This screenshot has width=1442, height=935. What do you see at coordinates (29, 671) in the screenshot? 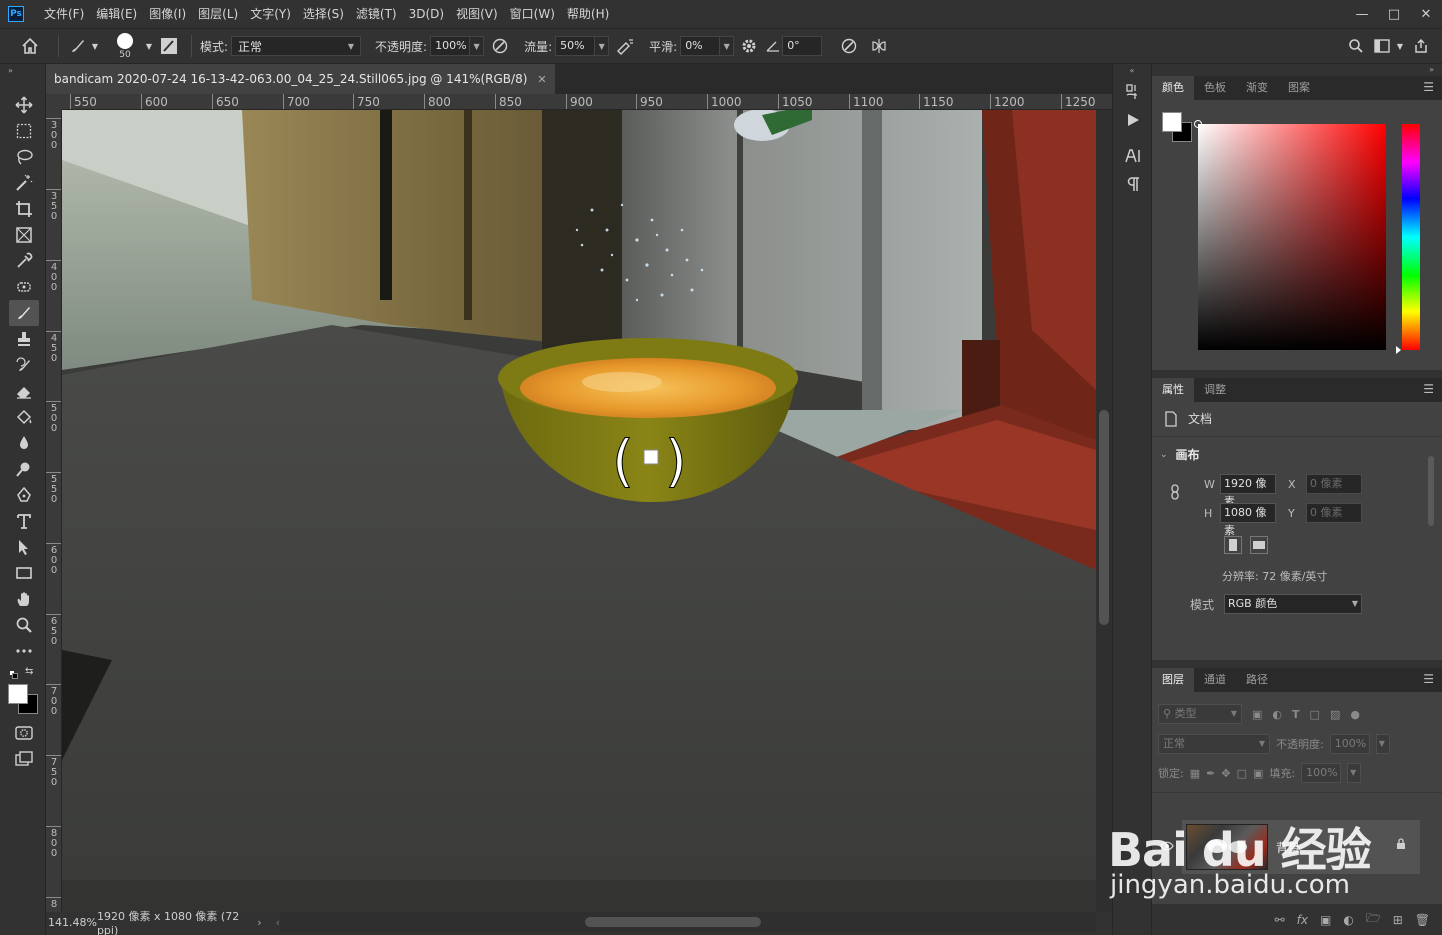
I see `swap-colors-icon: ⇆` at bounding box center [29, 671].